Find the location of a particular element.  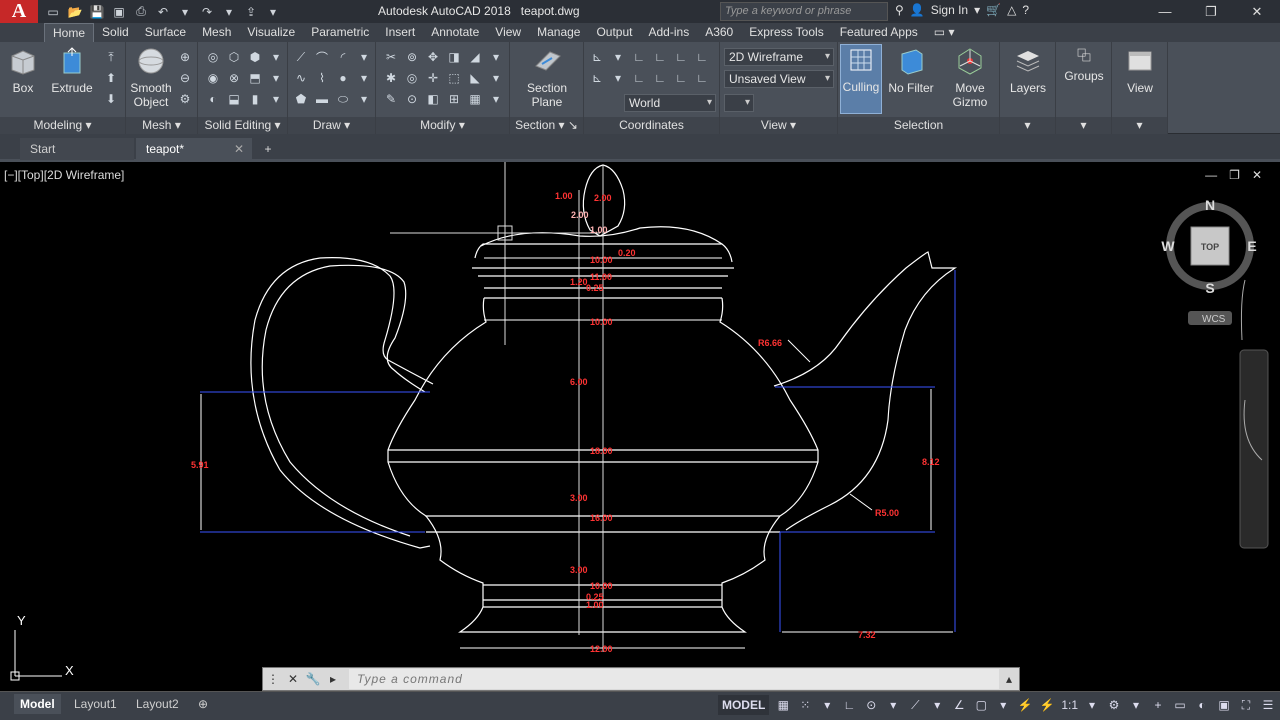

close-tab-icon: ✕ is located at coordinates (239, 149).